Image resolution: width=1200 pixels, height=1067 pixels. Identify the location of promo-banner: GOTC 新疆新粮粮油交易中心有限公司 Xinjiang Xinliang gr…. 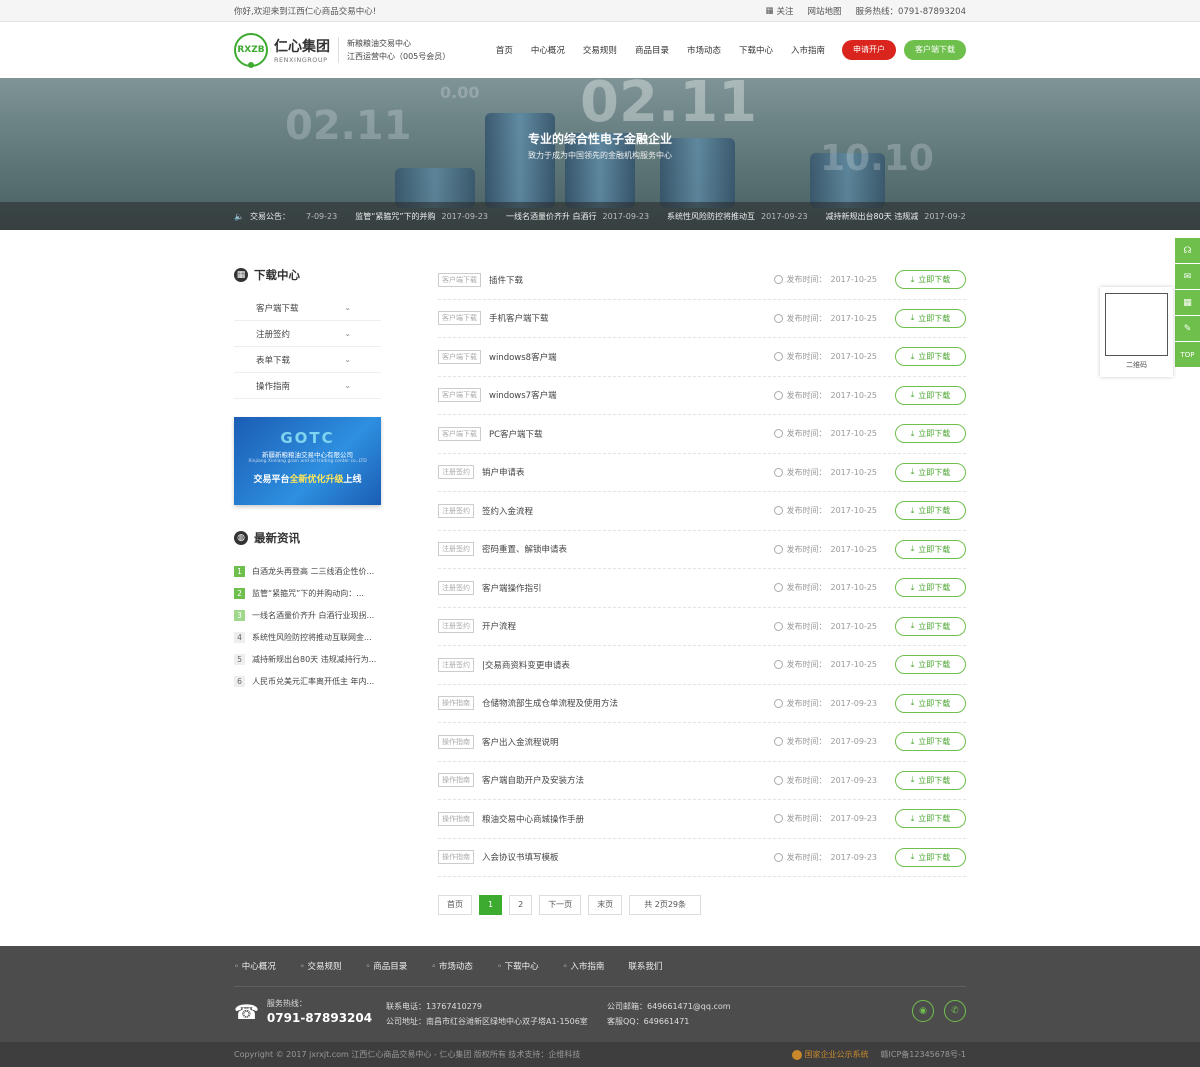
(307, 461).